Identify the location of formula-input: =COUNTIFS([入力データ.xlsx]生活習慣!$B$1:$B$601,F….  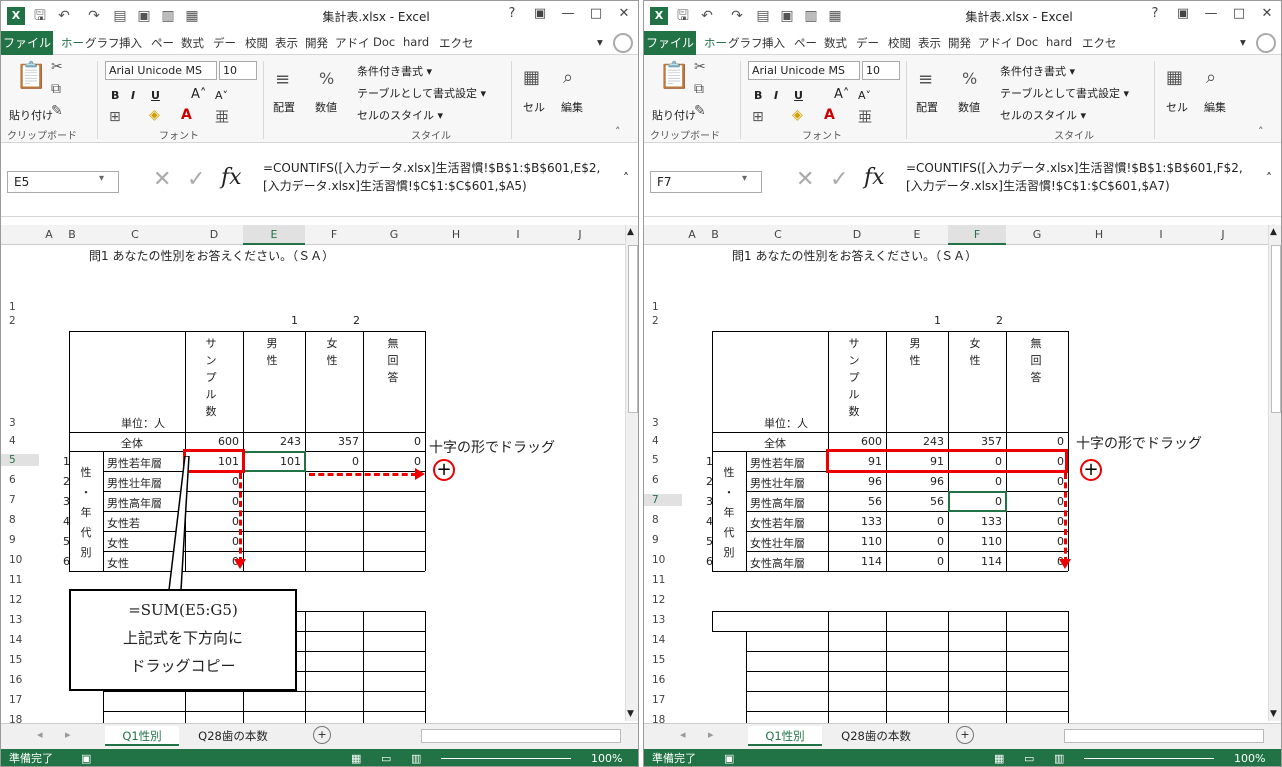
(1083, 177).